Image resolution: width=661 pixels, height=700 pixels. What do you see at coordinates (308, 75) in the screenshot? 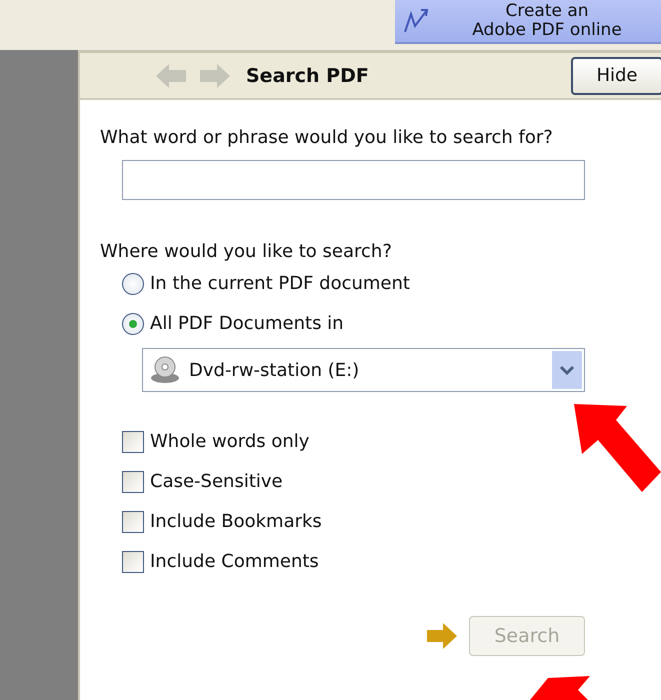
I see `panel-title: Search PDF` at bounding box center [308, 75].